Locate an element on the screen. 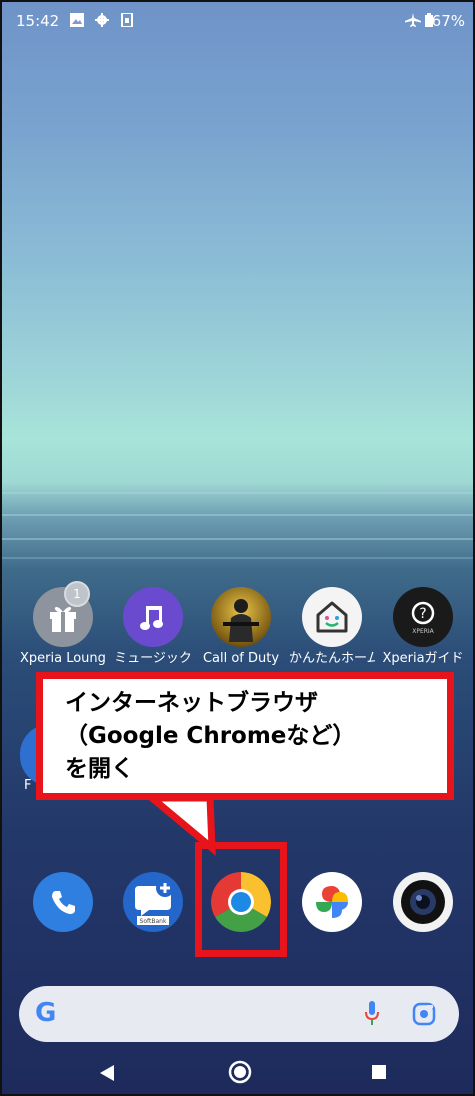 The image size is (475, 1096). app-call-of-duty: Call of Duty is located at coordinates (241, 627).